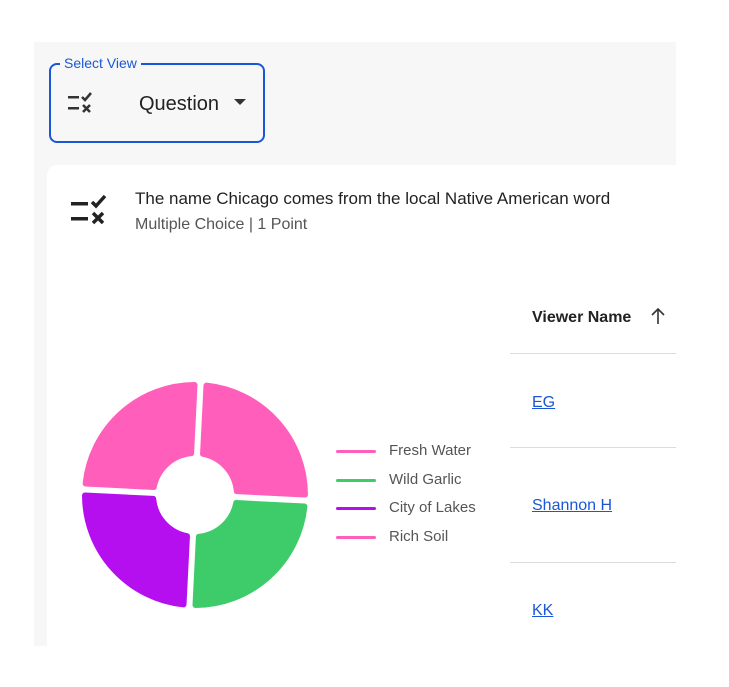  Describe the element at coordinates (179, 104) in the screenshot. I see `select-view-value: Question` at that location.